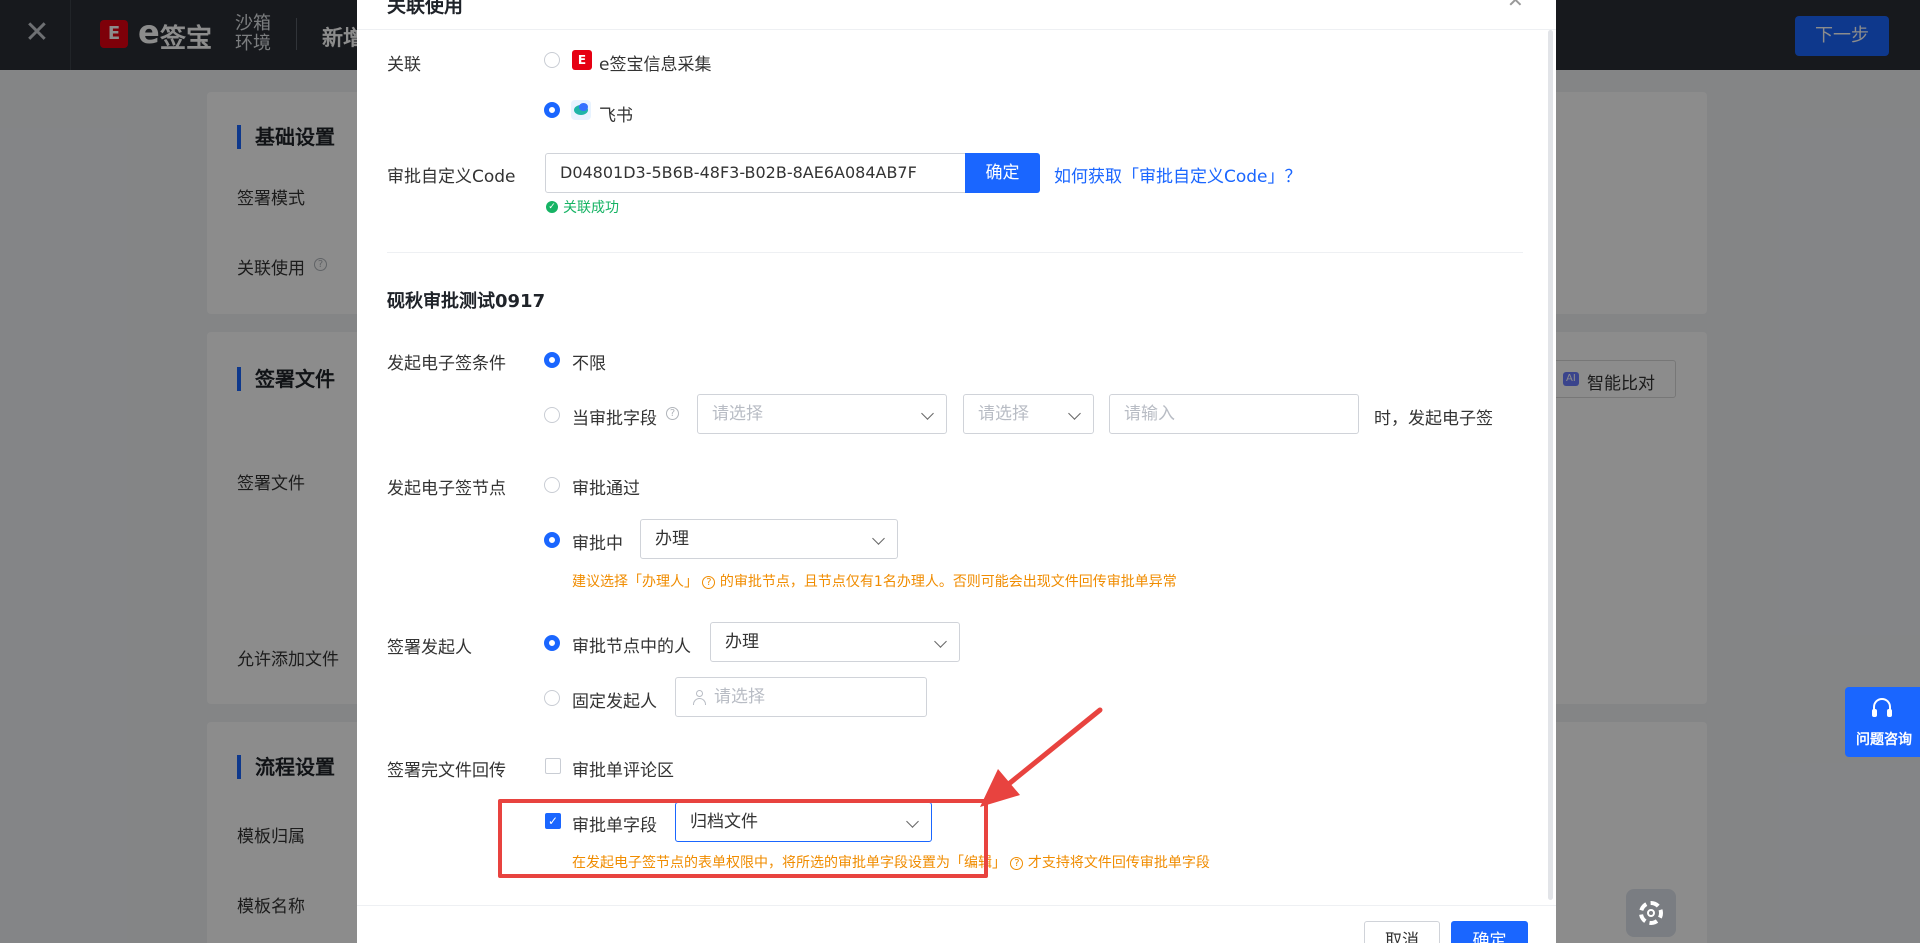 The image size is (1920, 943). What do you see at coordinates (769, 539) in the screenshot?
I see `start-node-select: 办理` at bounding box center [769, 539].